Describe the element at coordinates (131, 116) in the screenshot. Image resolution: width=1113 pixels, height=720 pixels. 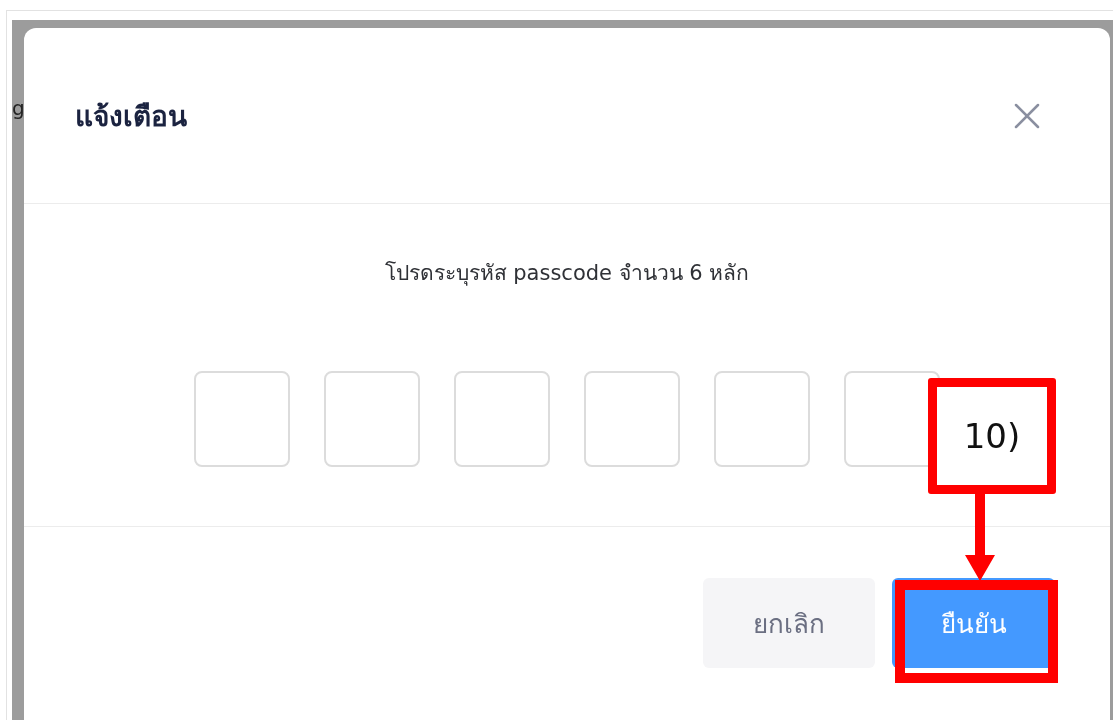
I see `dialog-title: แจ้งเตือน` at that location.